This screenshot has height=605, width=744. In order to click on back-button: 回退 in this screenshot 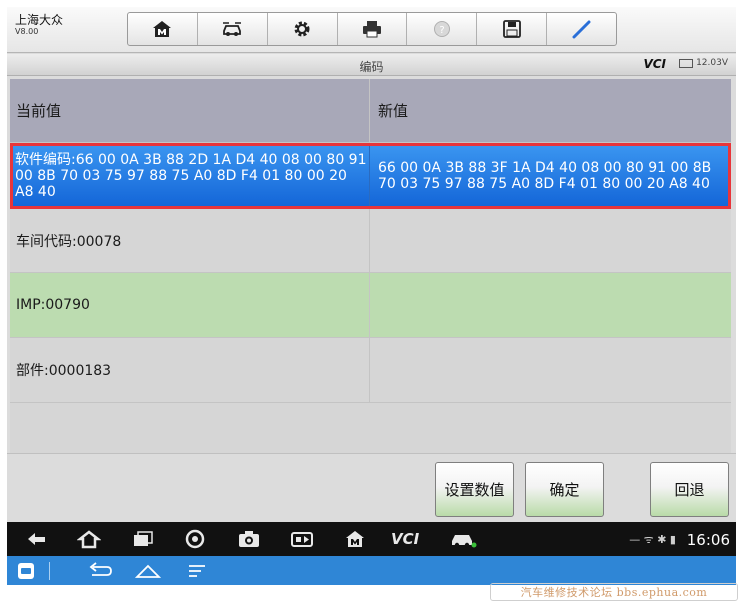, I will do `click(689, 489)`.